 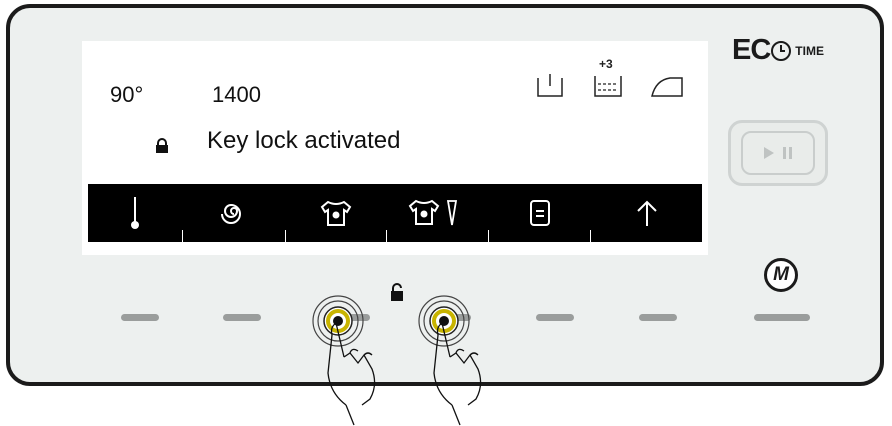 I want to click on start-pause-button, so click(x=778, y=153).